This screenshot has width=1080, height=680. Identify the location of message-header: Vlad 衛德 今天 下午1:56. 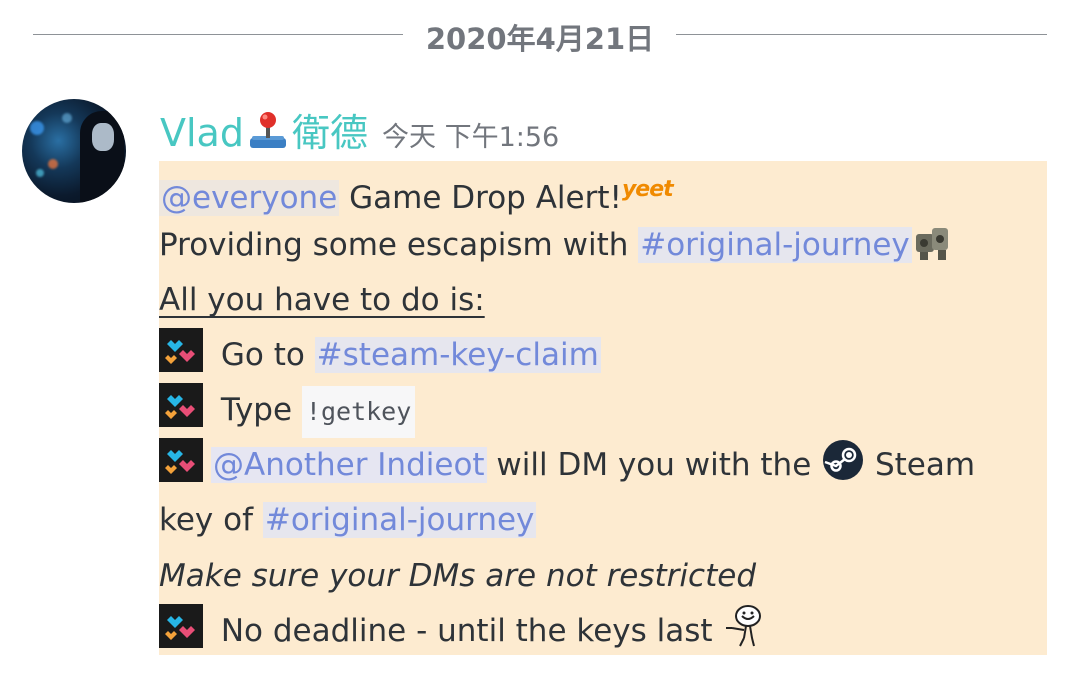
(359, 129).